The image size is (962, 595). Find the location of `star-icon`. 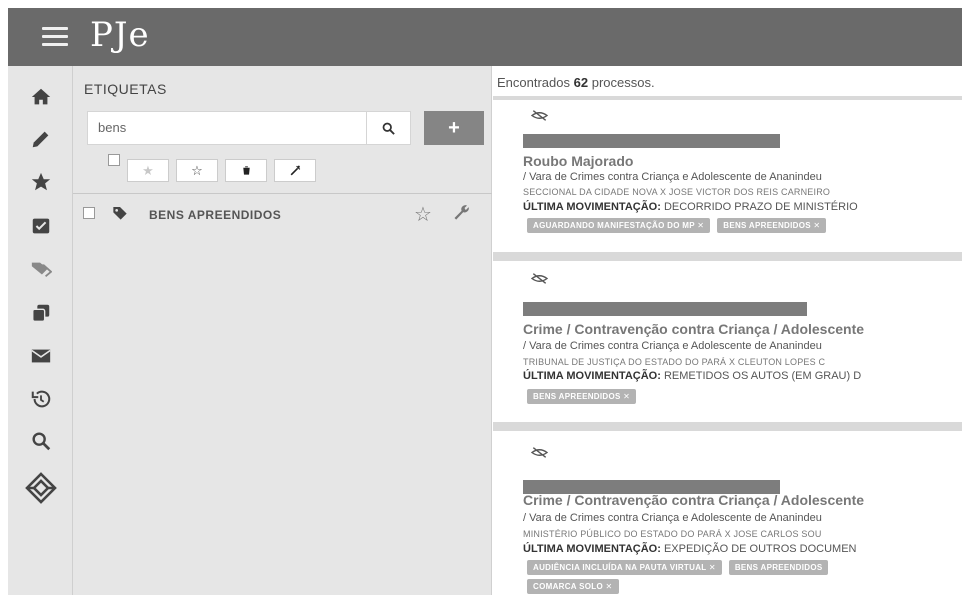

star-icon is located at coordinates (40, 182).